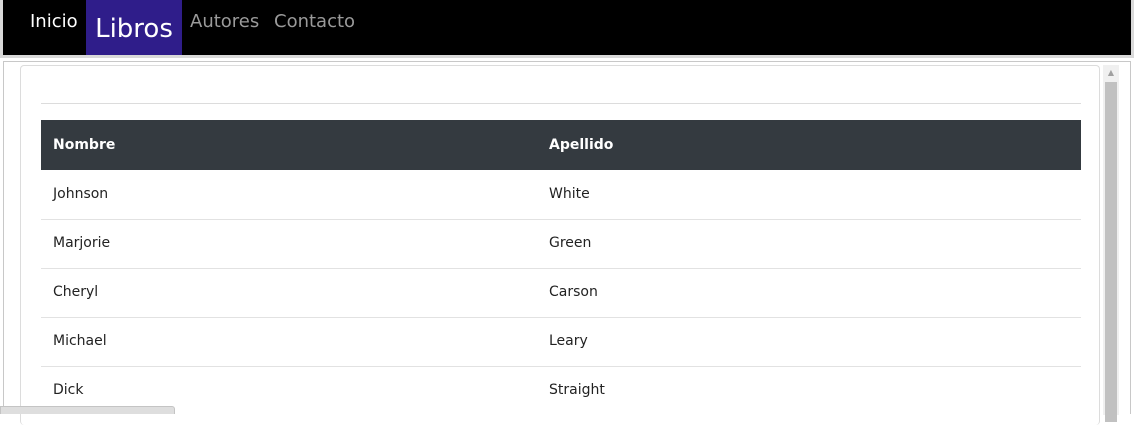 This screenshot has height=425, width=1134. What do you see at coordinates (570, 243) in the screenshot?
I see `cell-apellido: Green` at bounding box center [570, 243].